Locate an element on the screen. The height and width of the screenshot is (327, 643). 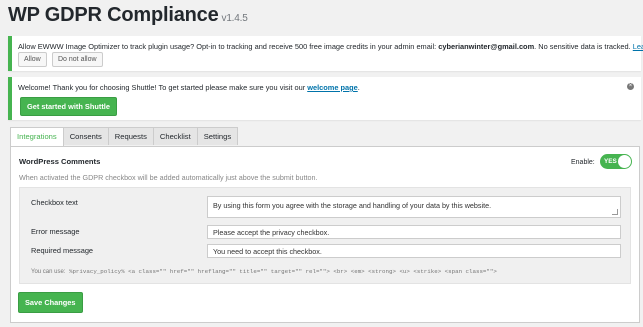
enable-toggle: YES is located at coordinates (616, 161).